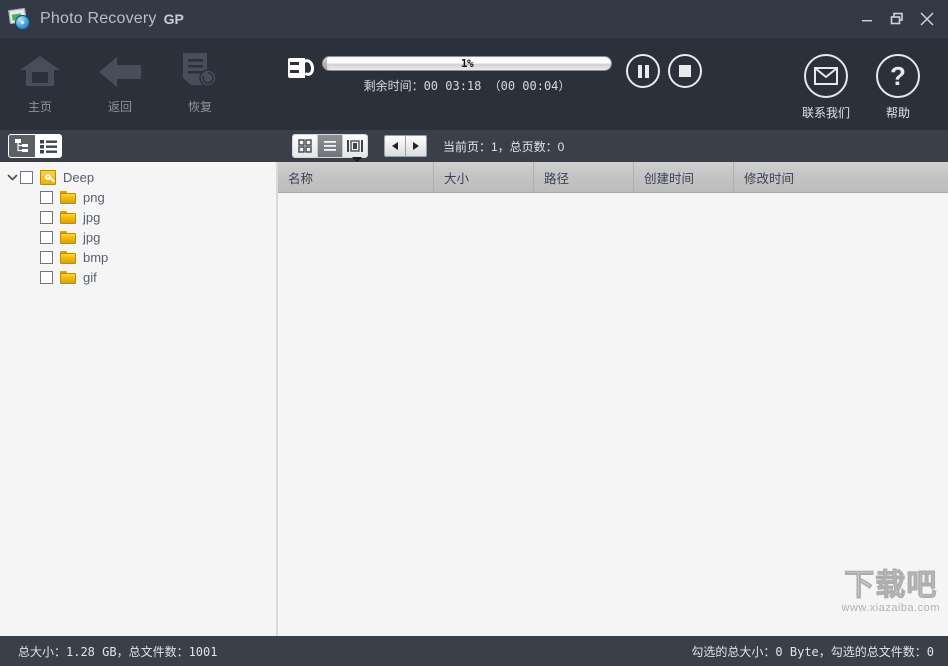  I want to click on tree-item-gif: gif, so click(138, 277).